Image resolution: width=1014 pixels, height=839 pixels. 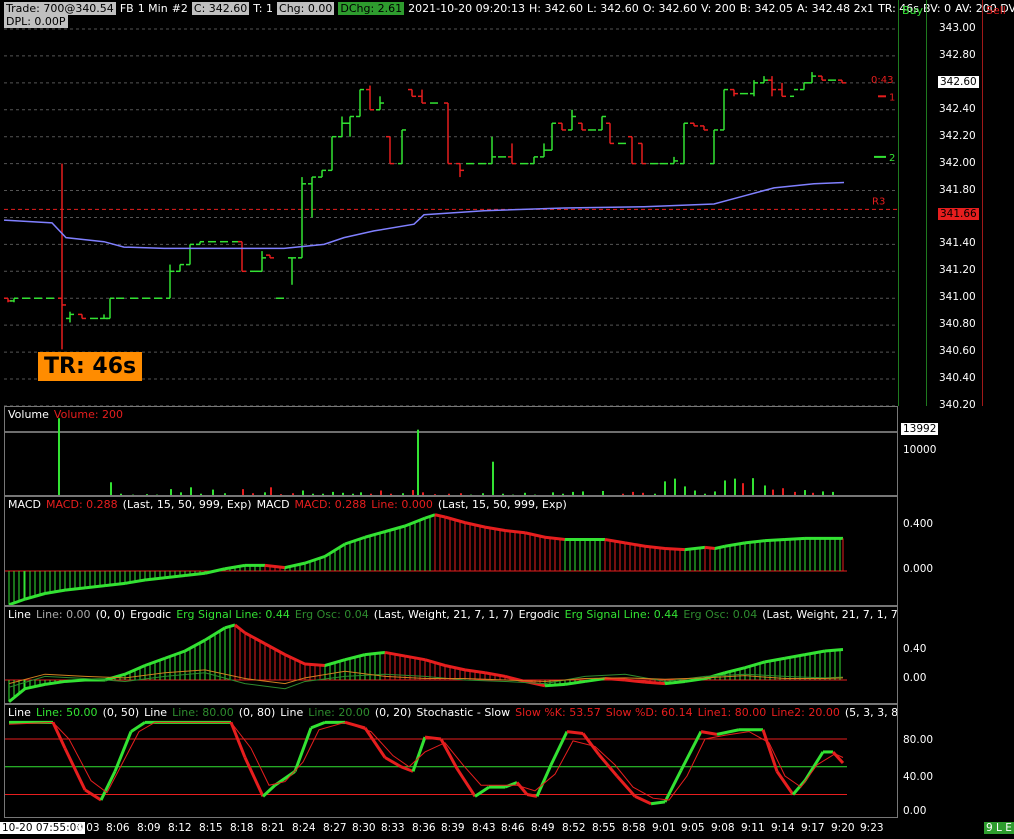 What do you see at coordinates (203, 712) in the screenshot?
I see `stoch-line2-value: Line: 80.00` at bounding box center [203, 712].